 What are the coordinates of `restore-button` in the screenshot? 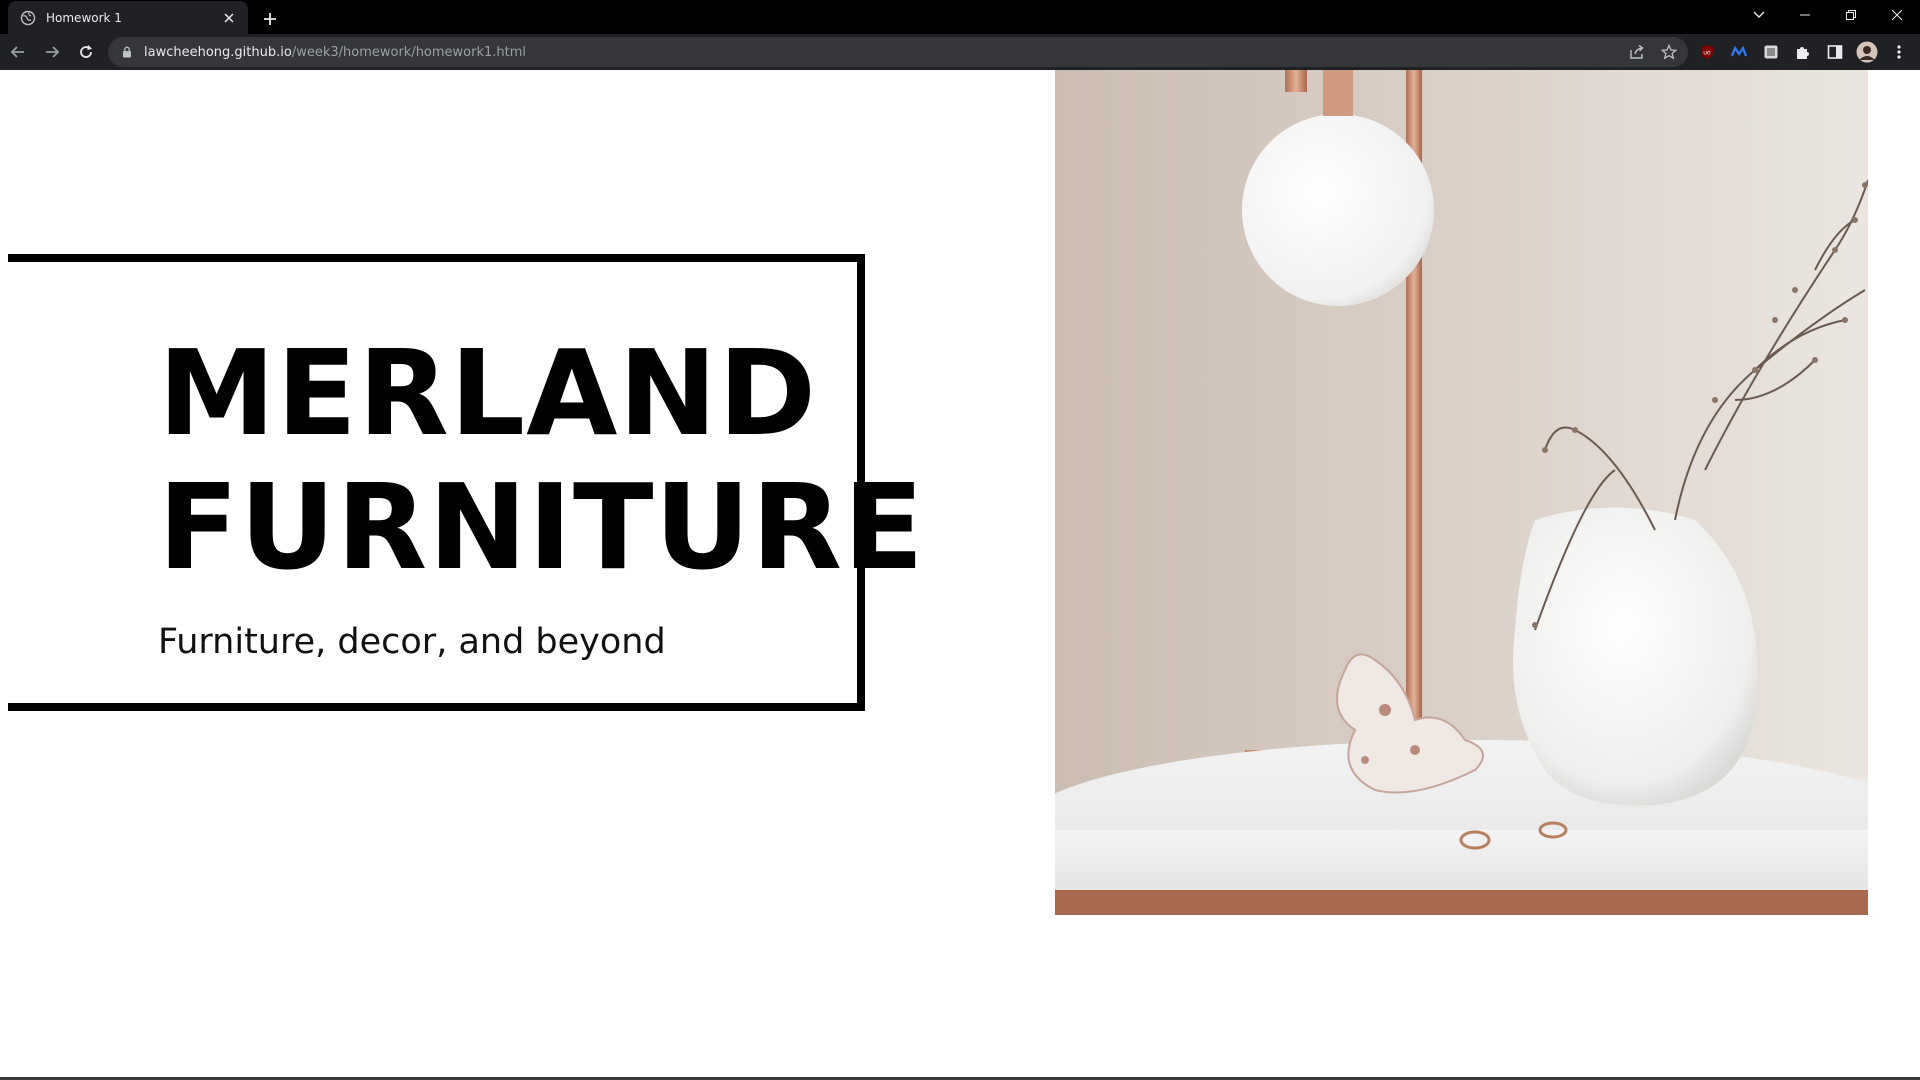 It's located at (1851, 15).